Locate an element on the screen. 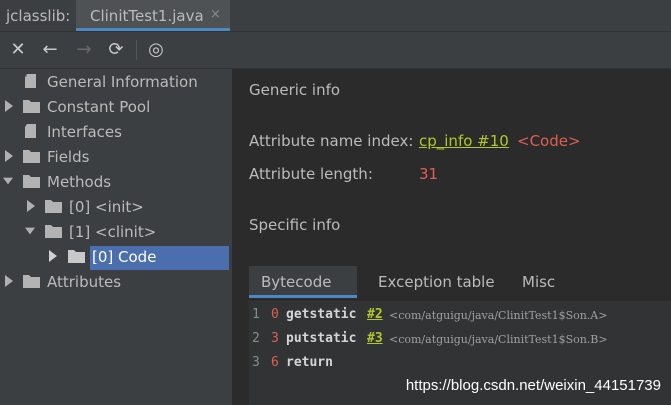 The height and width of the screenshot is (405, 671). tab-misc-label: Misc is located at coordinates (539, 282).